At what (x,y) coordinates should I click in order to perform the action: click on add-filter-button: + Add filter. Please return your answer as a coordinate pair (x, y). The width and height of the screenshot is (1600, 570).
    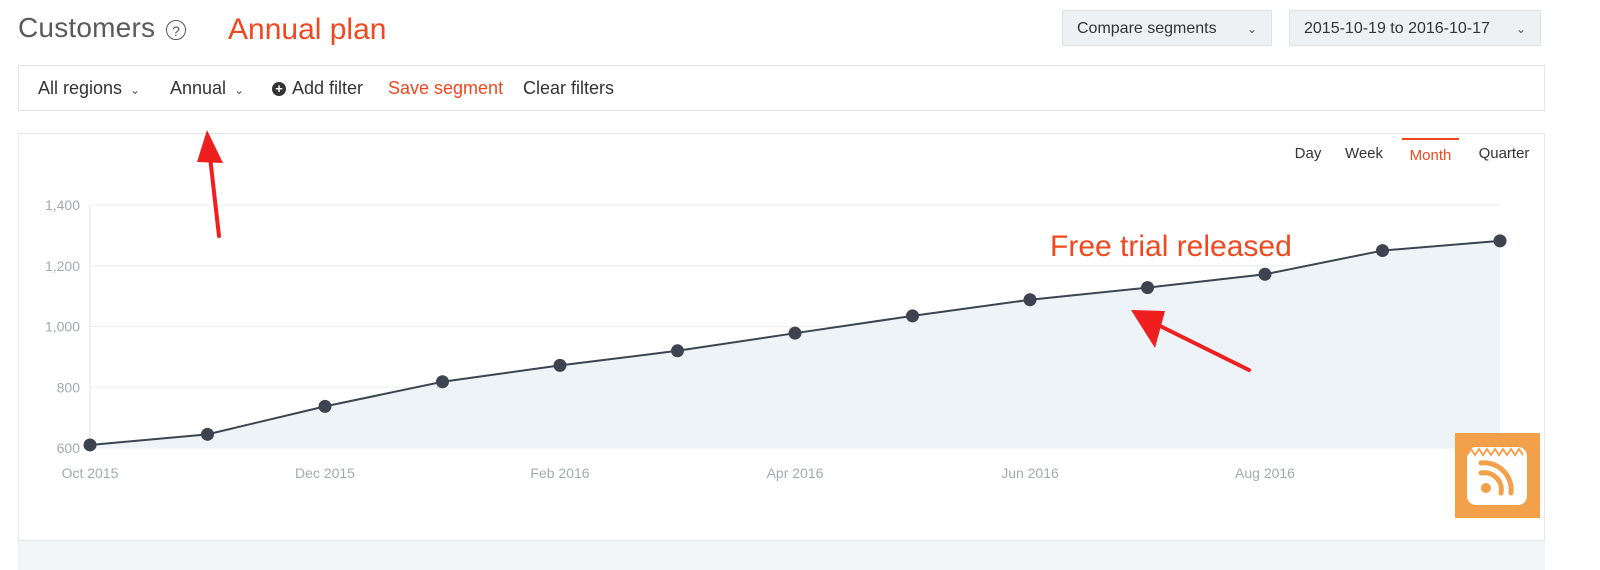
    Looking at the image, I should click on (317, 88).